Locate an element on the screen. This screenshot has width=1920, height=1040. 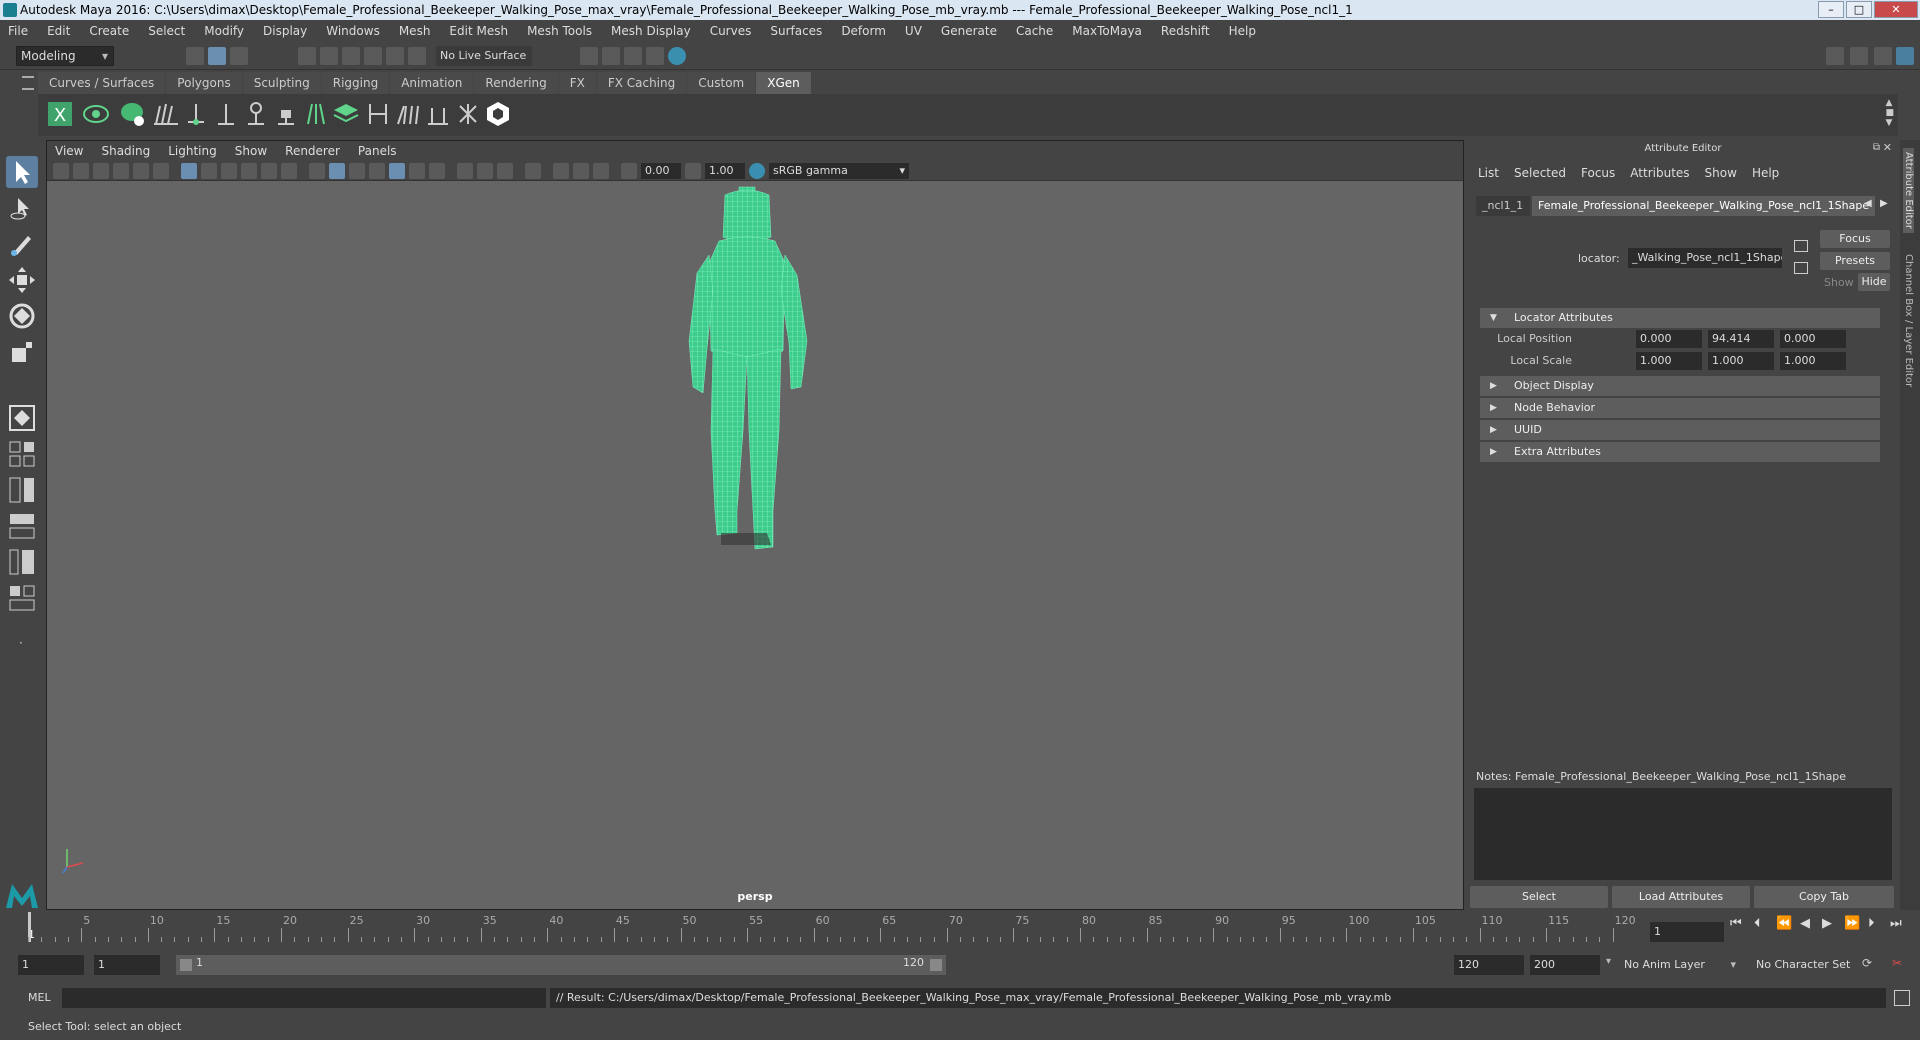
menu-select: Select is located at coordinates (166, 31).